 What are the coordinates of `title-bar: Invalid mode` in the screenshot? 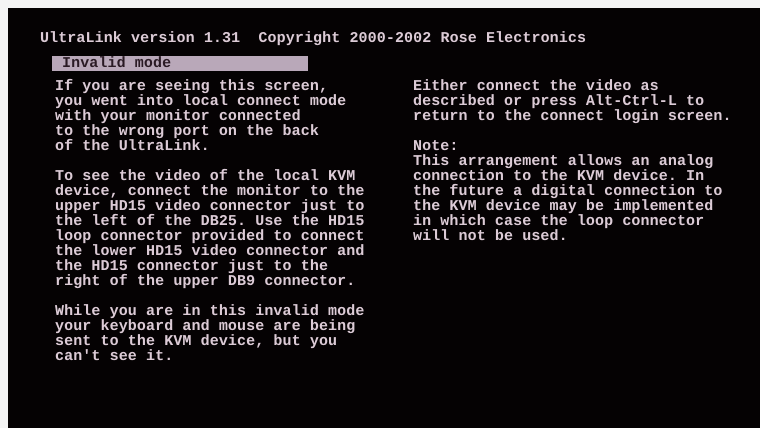 It's located at (180, 63).